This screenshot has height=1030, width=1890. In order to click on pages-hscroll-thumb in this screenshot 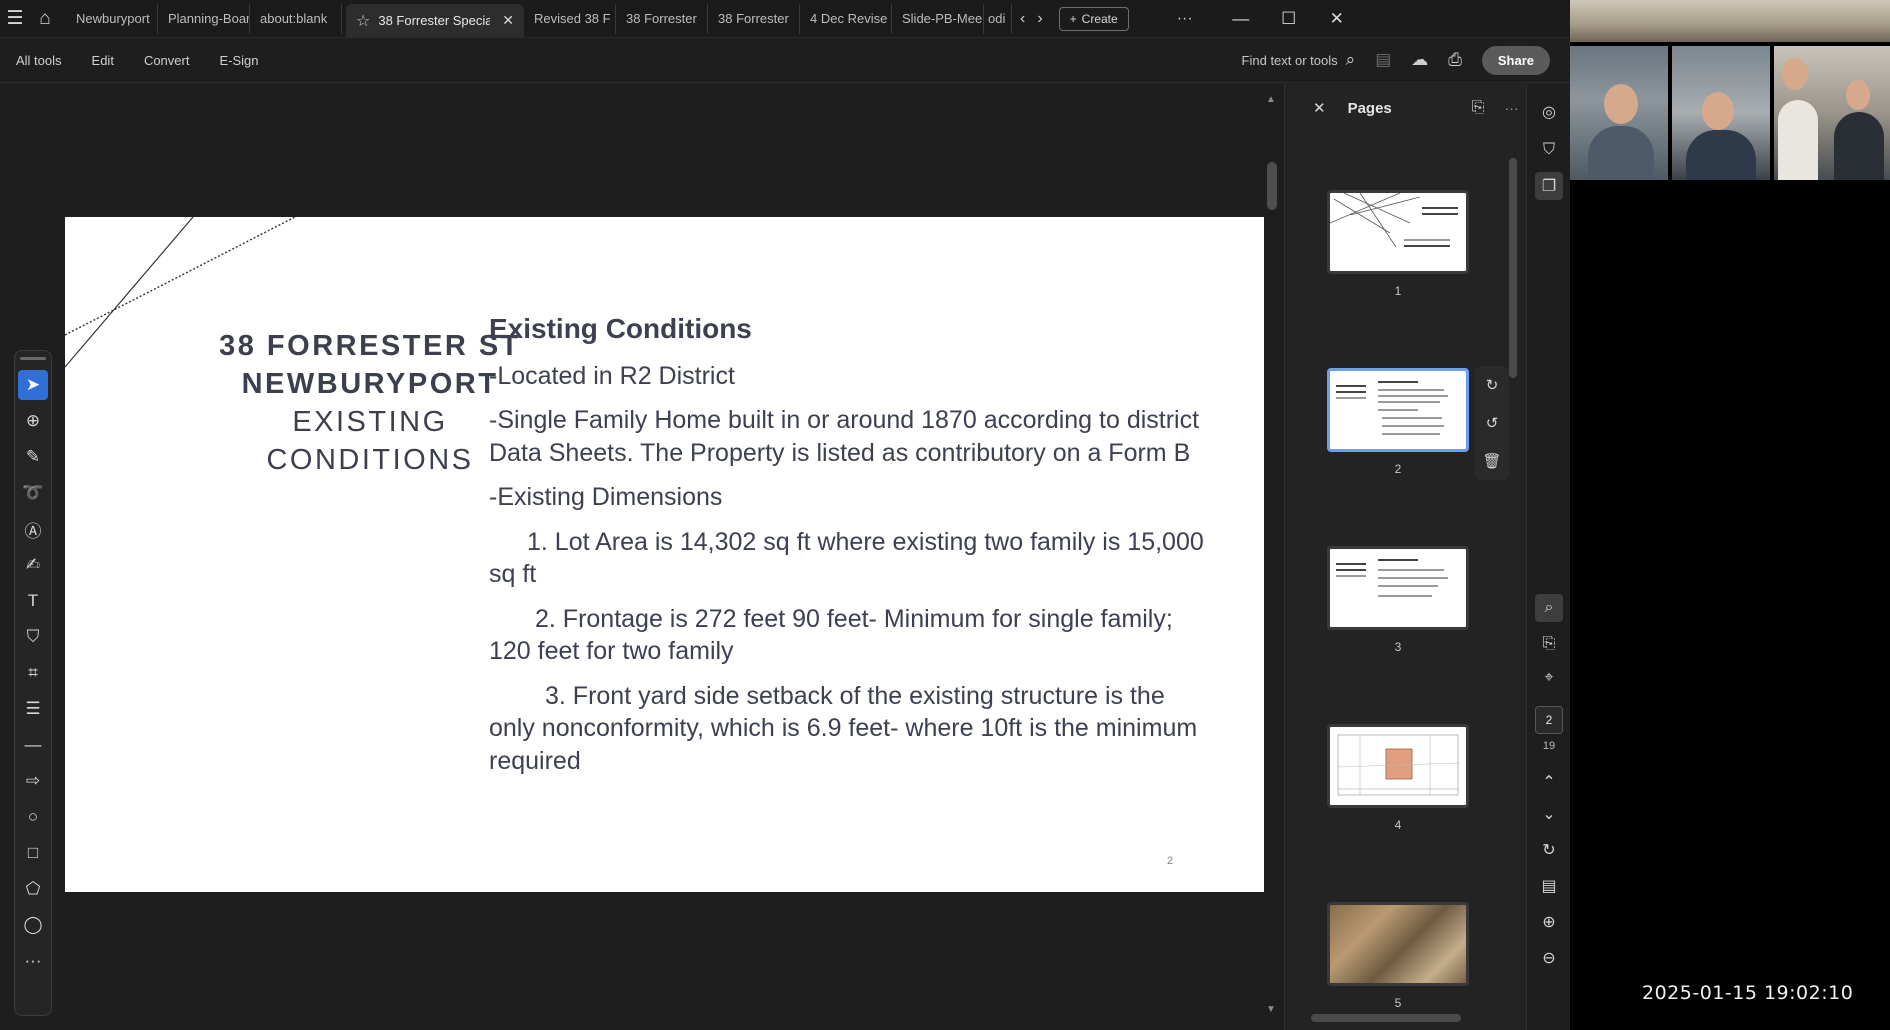, I will do `click(1386, 1018)`.